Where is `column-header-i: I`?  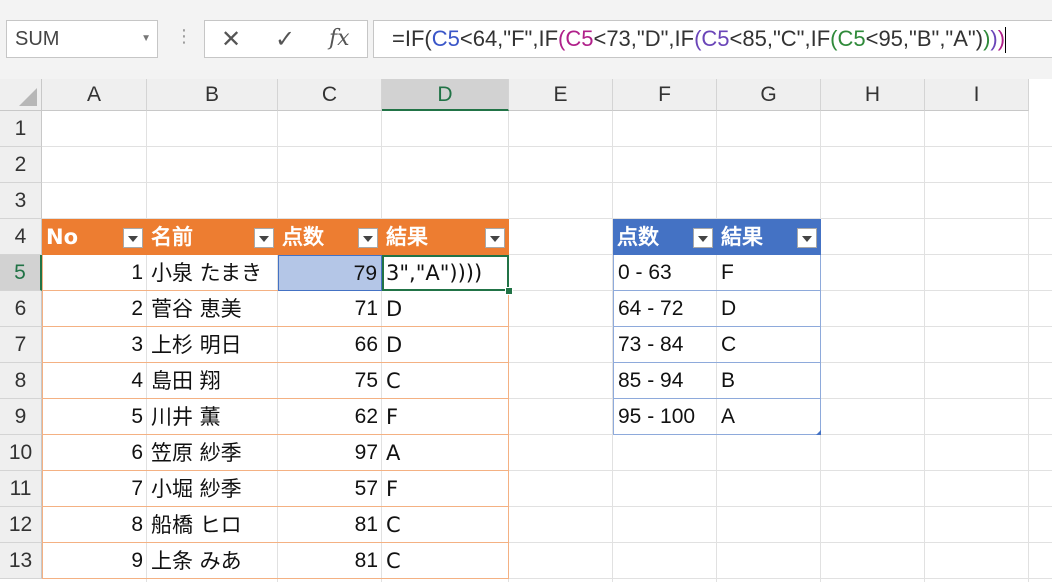 column-header-i: I is located at coordinates (977, 95).